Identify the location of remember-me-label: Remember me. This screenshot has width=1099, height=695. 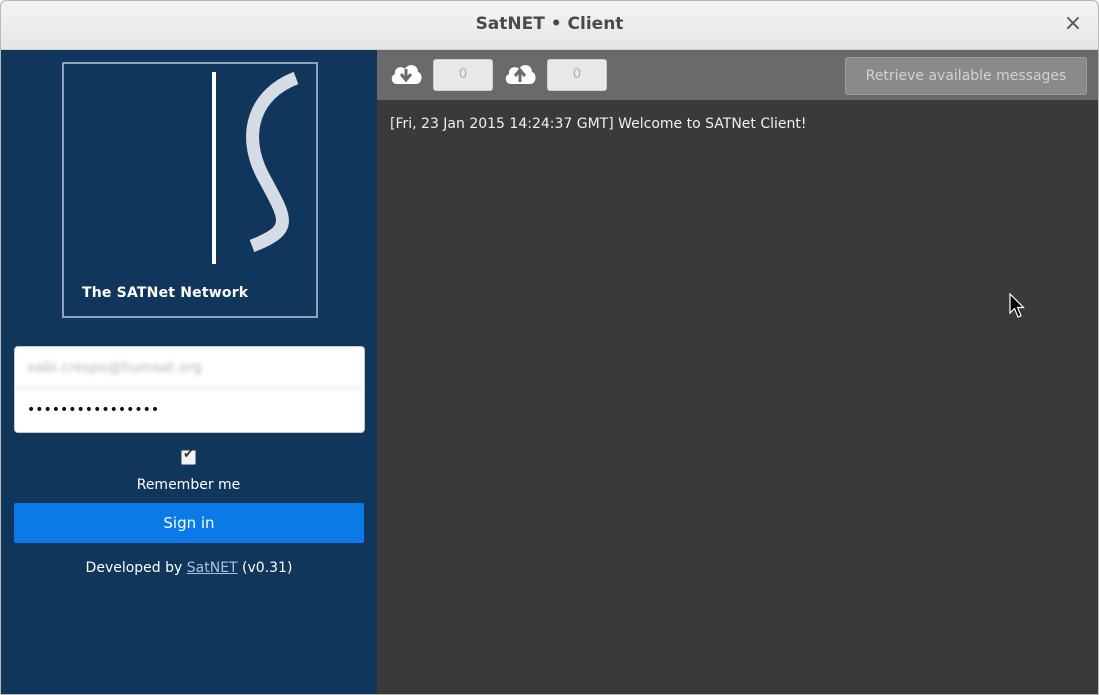
(188, 485).